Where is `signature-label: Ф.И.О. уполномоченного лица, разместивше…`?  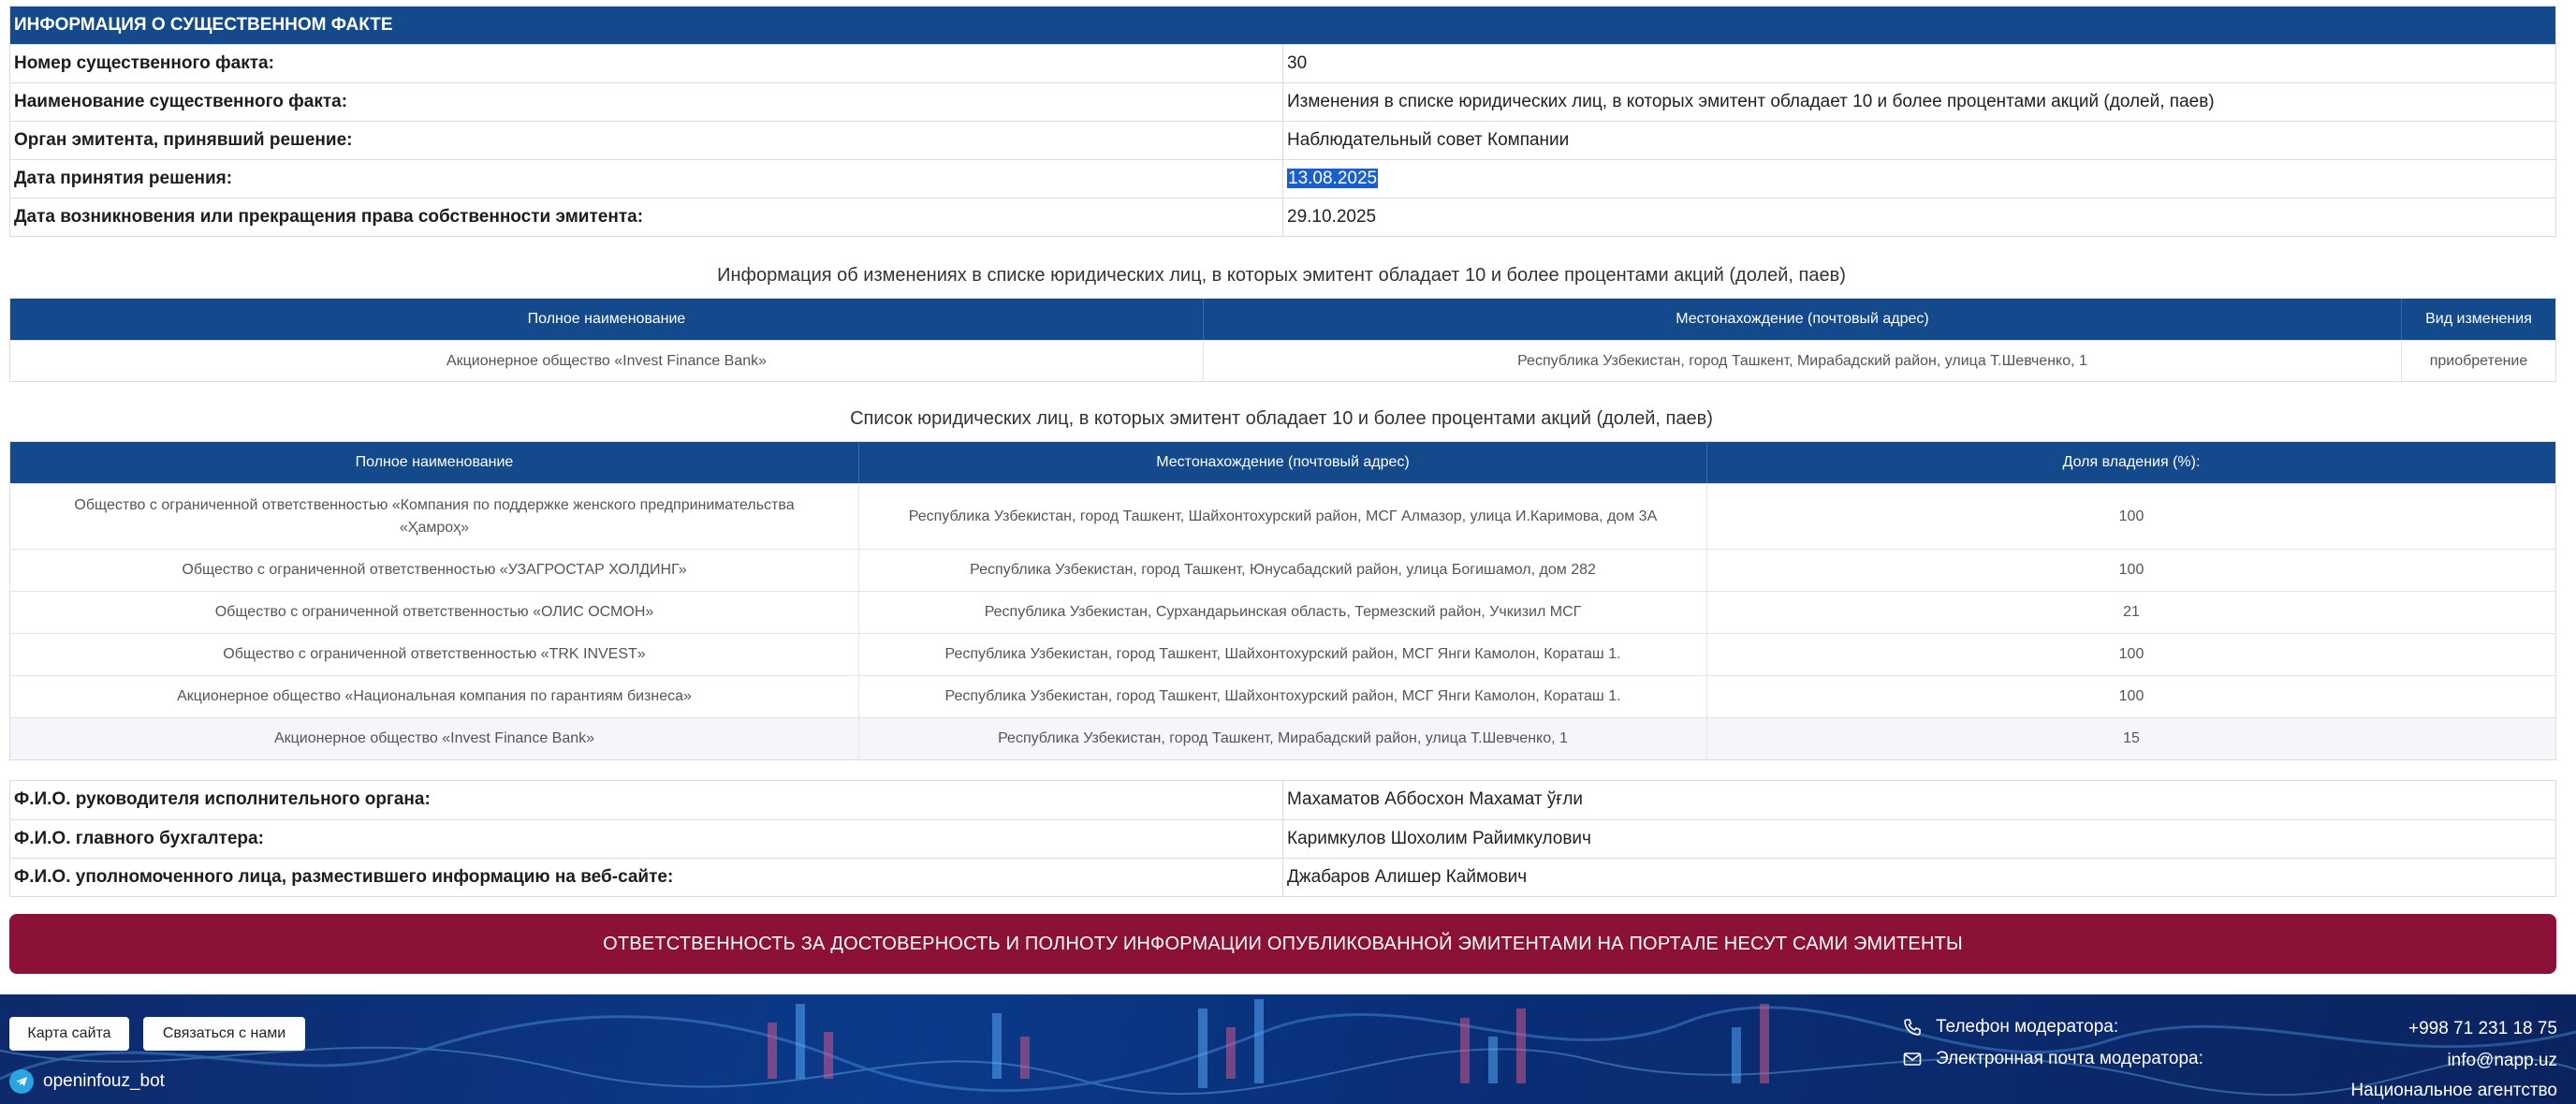
signature-label: Ф.И.О. уполномоченного лица, разместивше… is located at coordinates (646, 877).